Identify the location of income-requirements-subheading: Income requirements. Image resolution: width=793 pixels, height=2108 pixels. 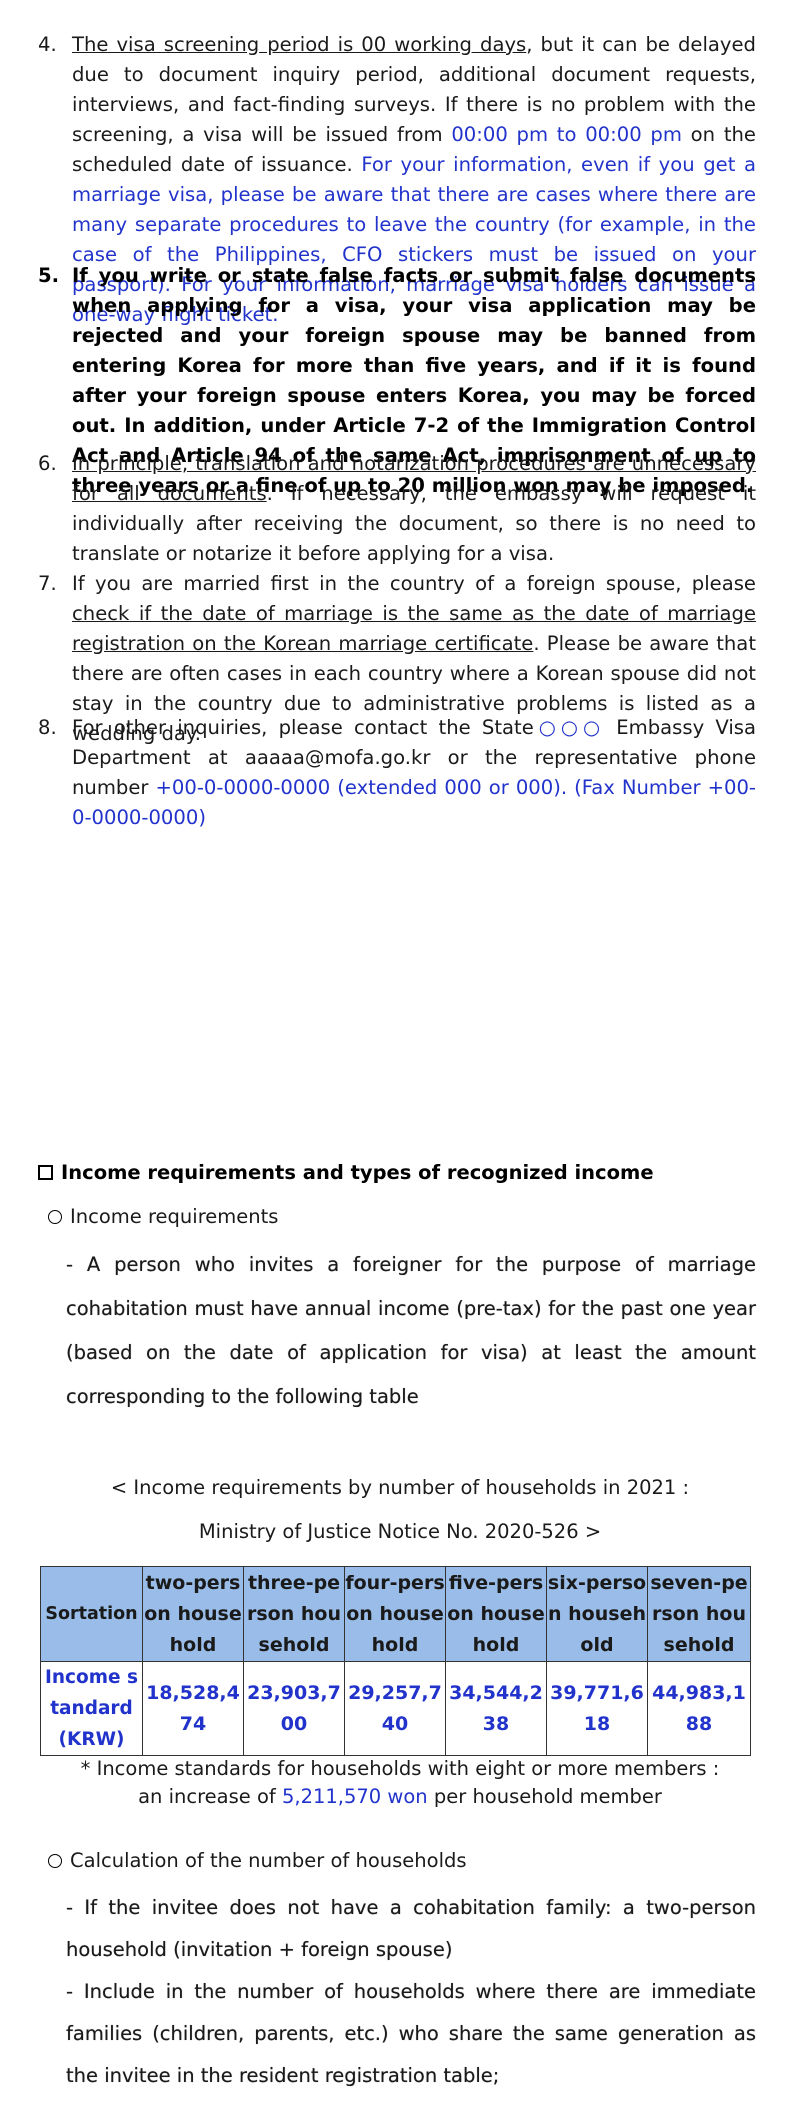
(163, 1216).